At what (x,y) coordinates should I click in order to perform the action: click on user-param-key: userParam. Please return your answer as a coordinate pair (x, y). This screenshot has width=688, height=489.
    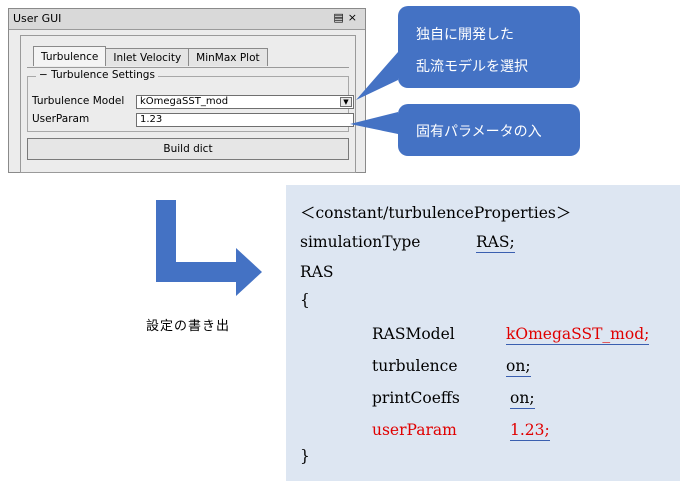
    Looking at the image, I should click on (414, 430).